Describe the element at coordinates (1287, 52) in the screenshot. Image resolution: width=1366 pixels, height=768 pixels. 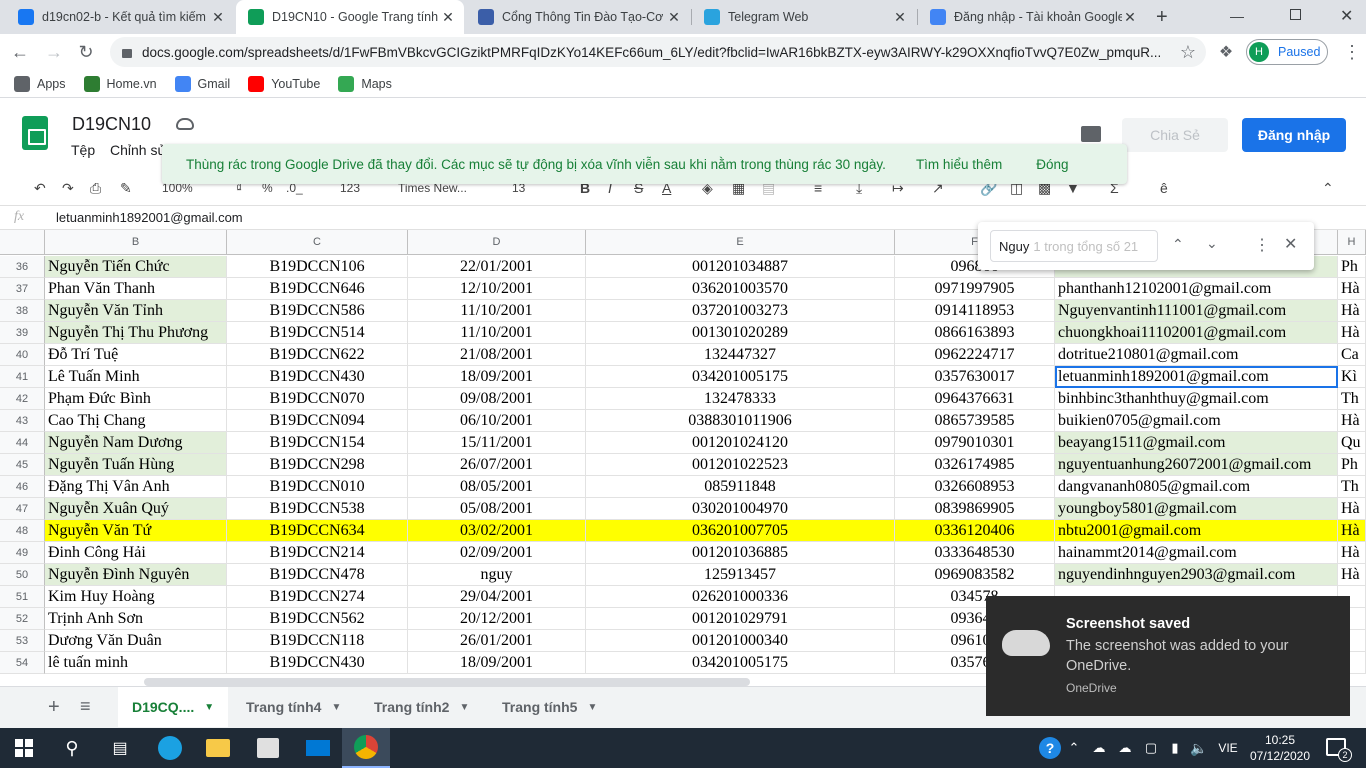
I see `profile-chip: H Paused` at that location.